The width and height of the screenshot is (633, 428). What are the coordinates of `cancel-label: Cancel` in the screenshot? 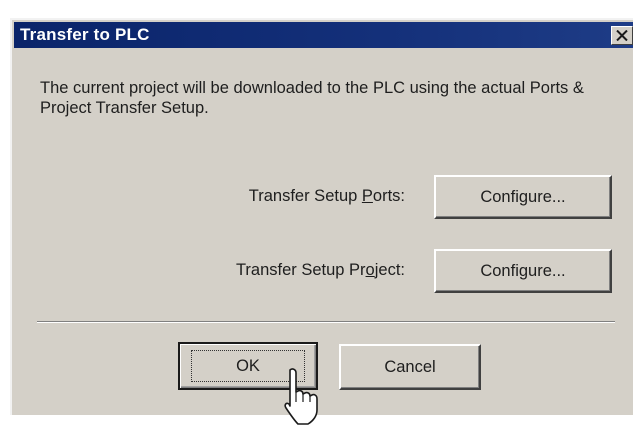 It's located at (410, 366).